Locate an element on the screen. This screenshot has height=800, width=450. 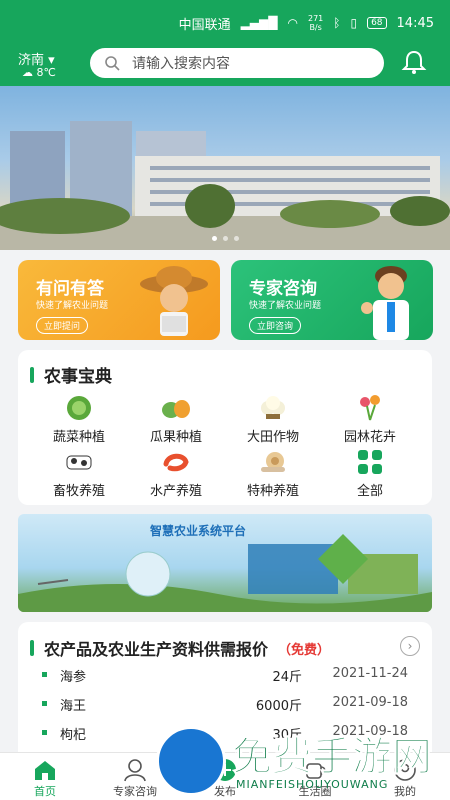
grid-icon is located at coordinates (370, 462).